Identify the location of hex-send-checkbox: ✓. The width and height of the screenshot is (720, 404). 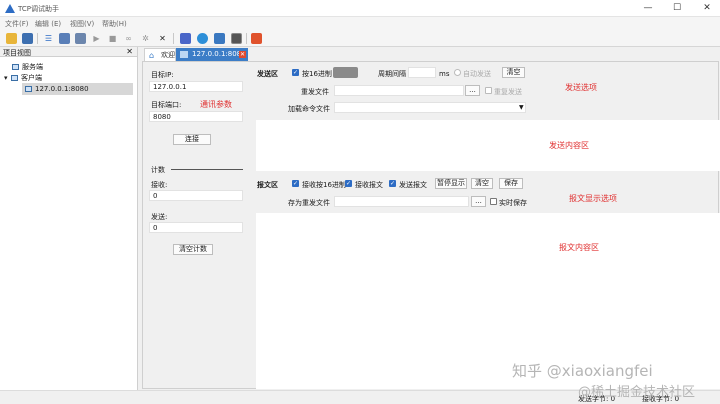
(295, 72).